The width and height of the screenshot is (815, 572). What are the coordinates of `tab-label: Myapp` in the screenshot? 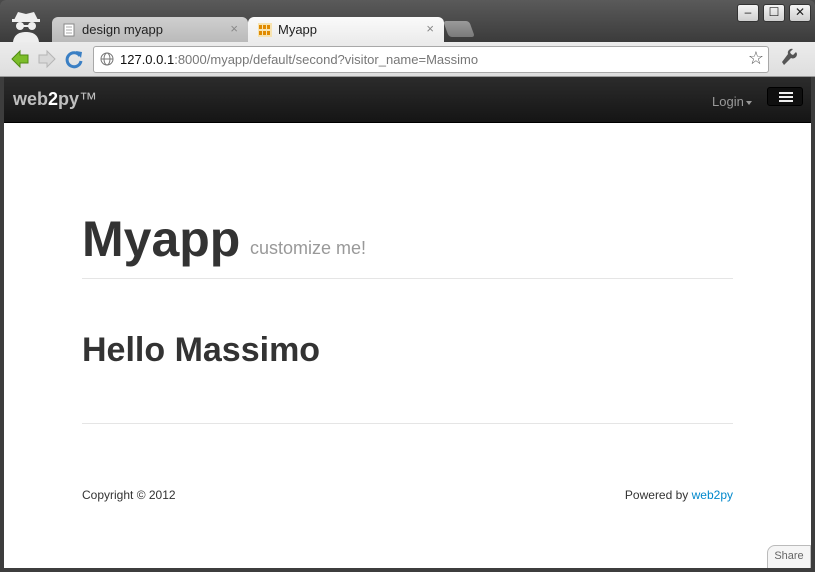 It's located at (298, 29).